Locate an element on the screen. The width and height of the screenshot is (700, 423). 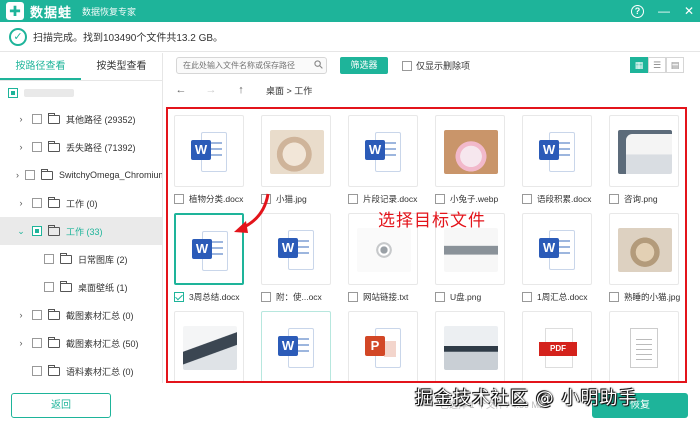
annotation-arrow-icon is located at coordinates (252, 213).